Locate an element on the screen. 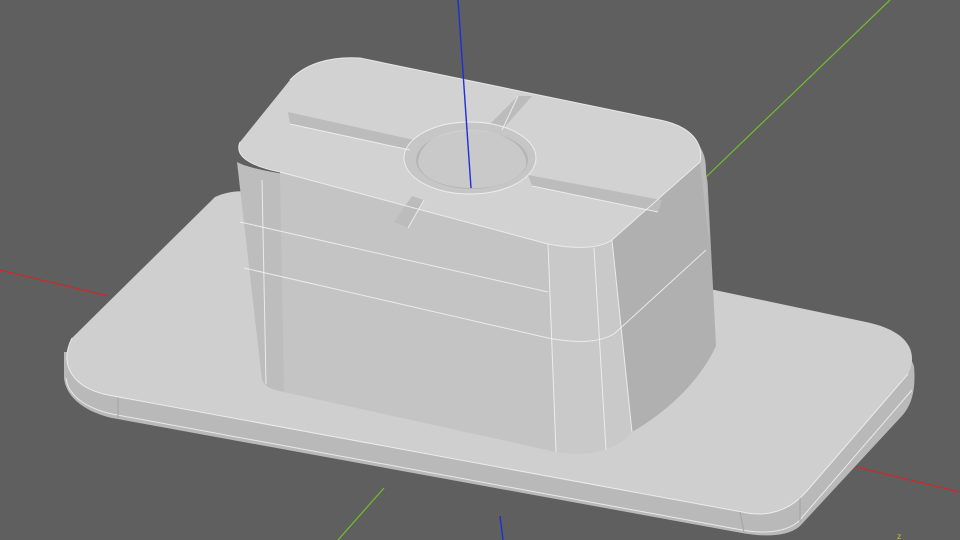 Image resolution: width=960 pixels, height=540 pixels. x-axis-line-left is located at coordinates (54, 283).